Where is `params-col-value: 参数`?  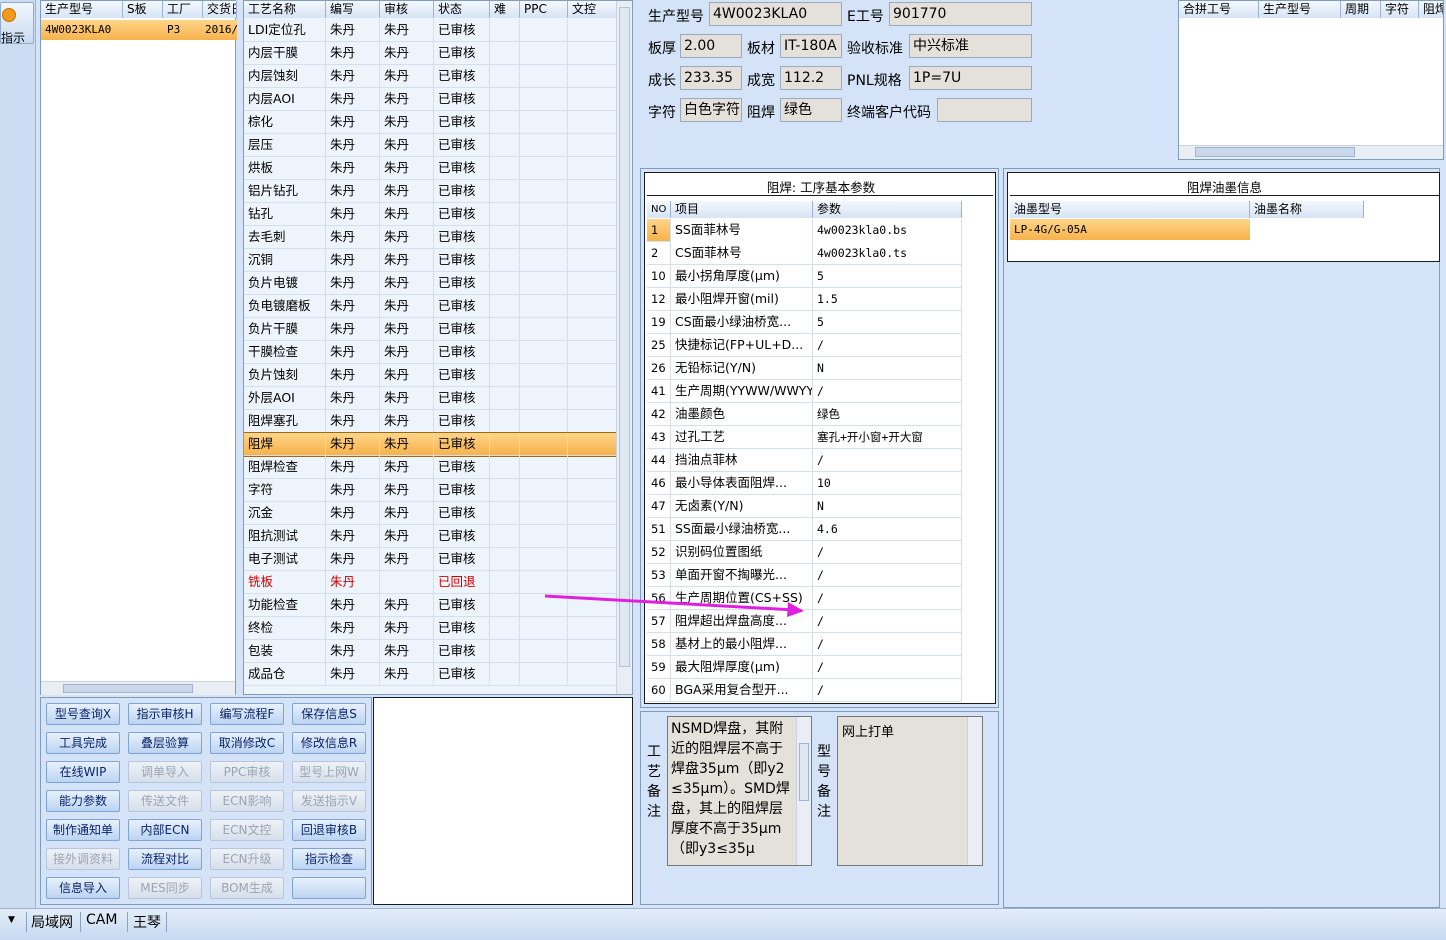 params-col-value: 参数 is located at coordinates (887, 209).